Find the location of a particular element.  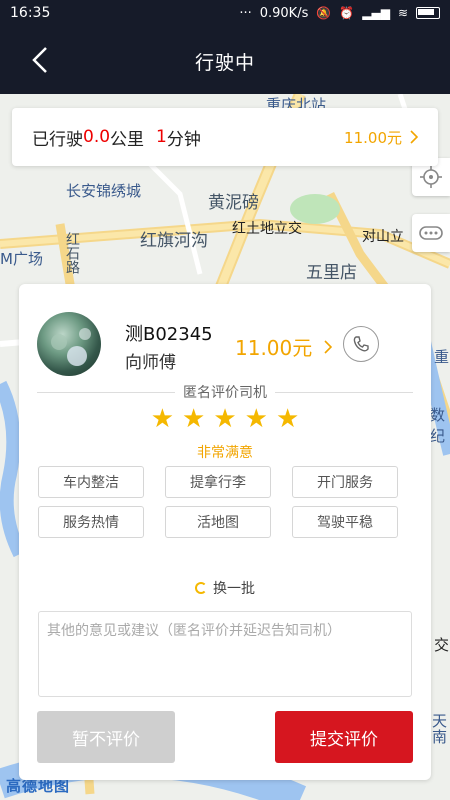

trip-fare-link: 11.00元 is located at coordinates (381, 137).